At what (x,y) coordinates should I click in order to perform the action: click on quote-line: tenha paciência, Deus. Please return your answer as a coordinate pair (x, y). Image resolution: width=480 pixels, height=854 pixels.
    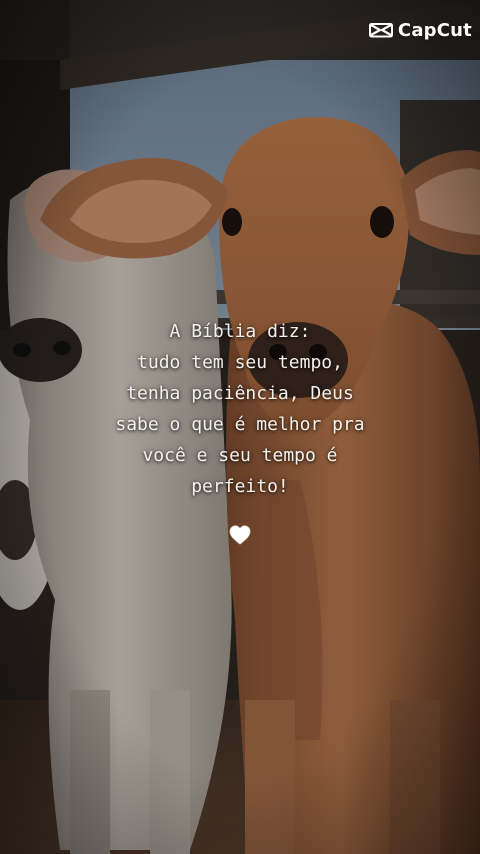
    Looking at the image, I should click on (240, 393).